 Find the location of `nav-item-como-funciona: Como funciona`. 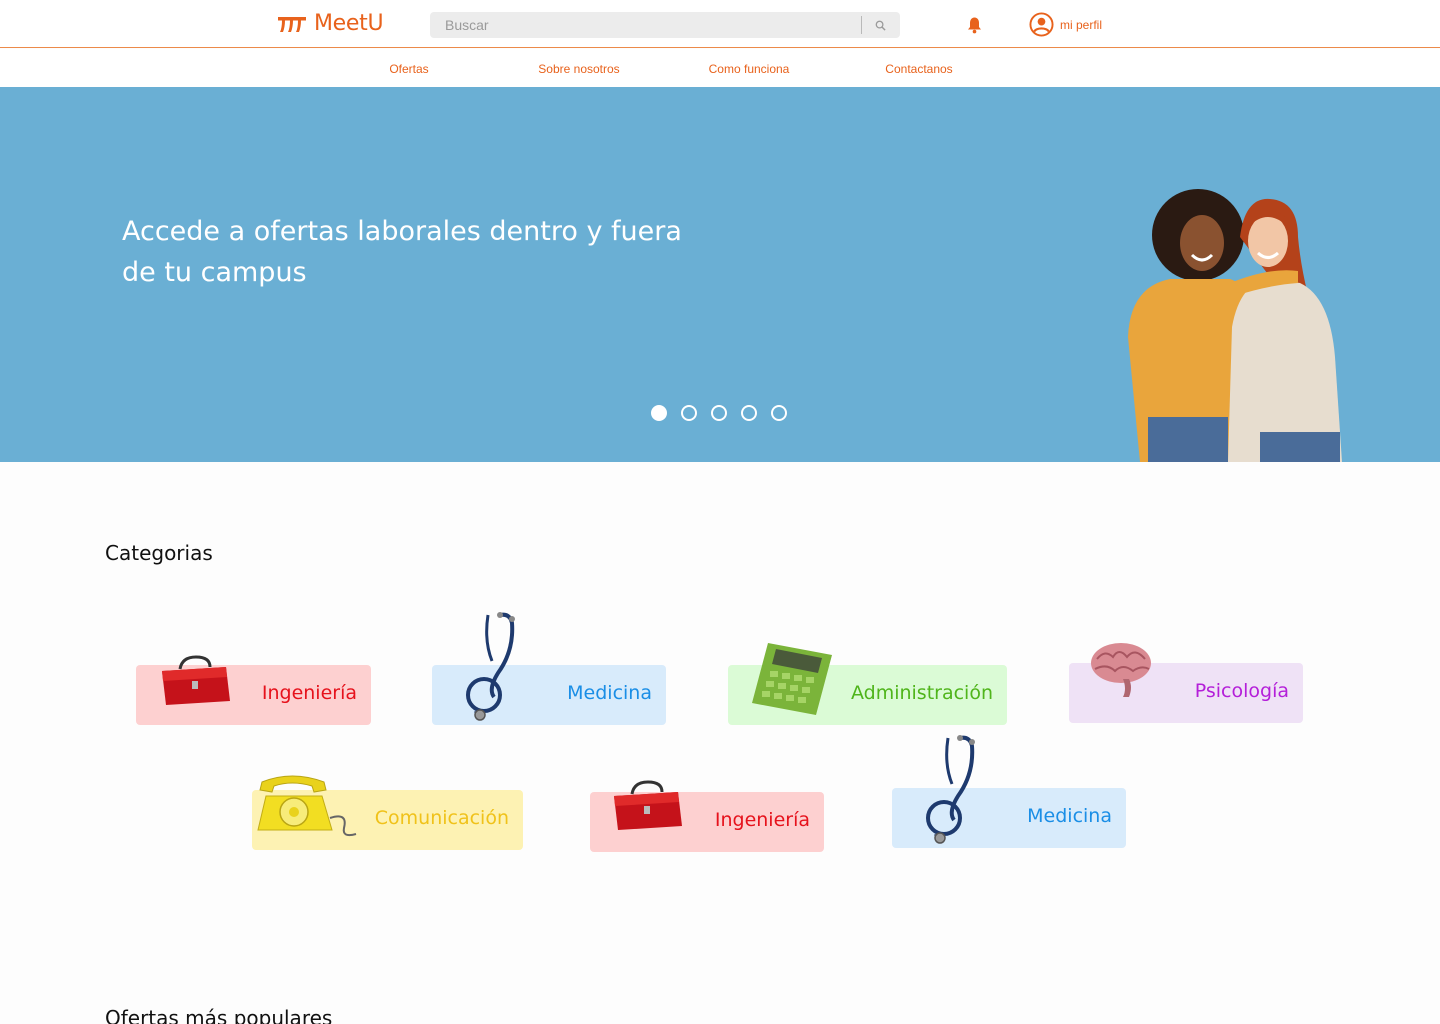

nav-item-como-funciona: Como funciona is located at coordinates (749, 69).